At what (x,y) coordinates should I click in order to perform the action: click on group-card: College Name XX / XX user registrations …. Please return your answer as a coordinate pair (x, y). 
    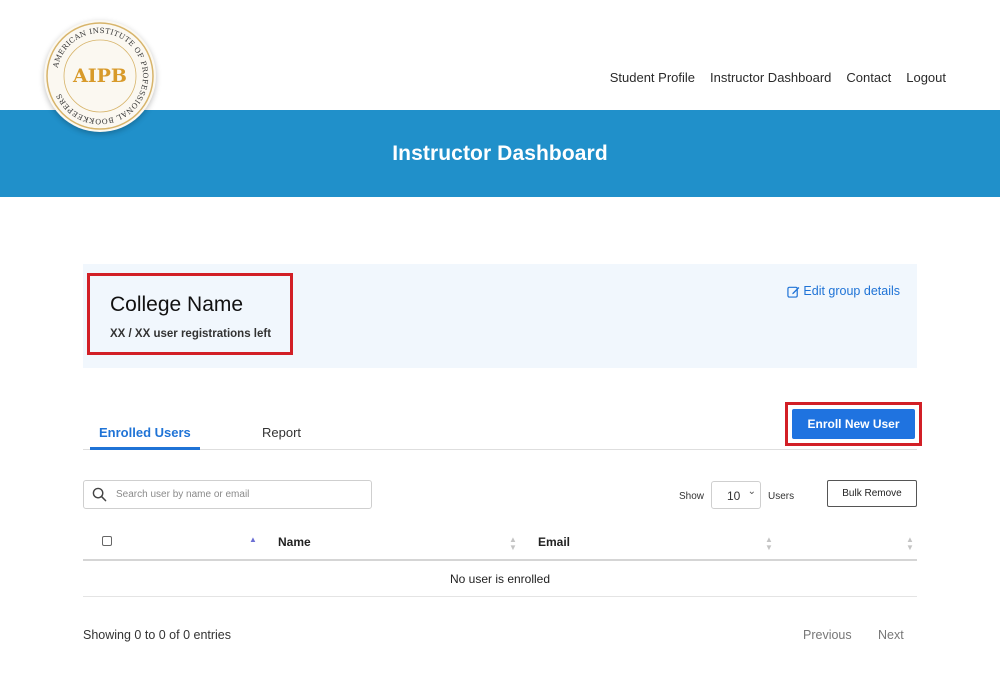
    Looking at the image, I should click on (500, 316).